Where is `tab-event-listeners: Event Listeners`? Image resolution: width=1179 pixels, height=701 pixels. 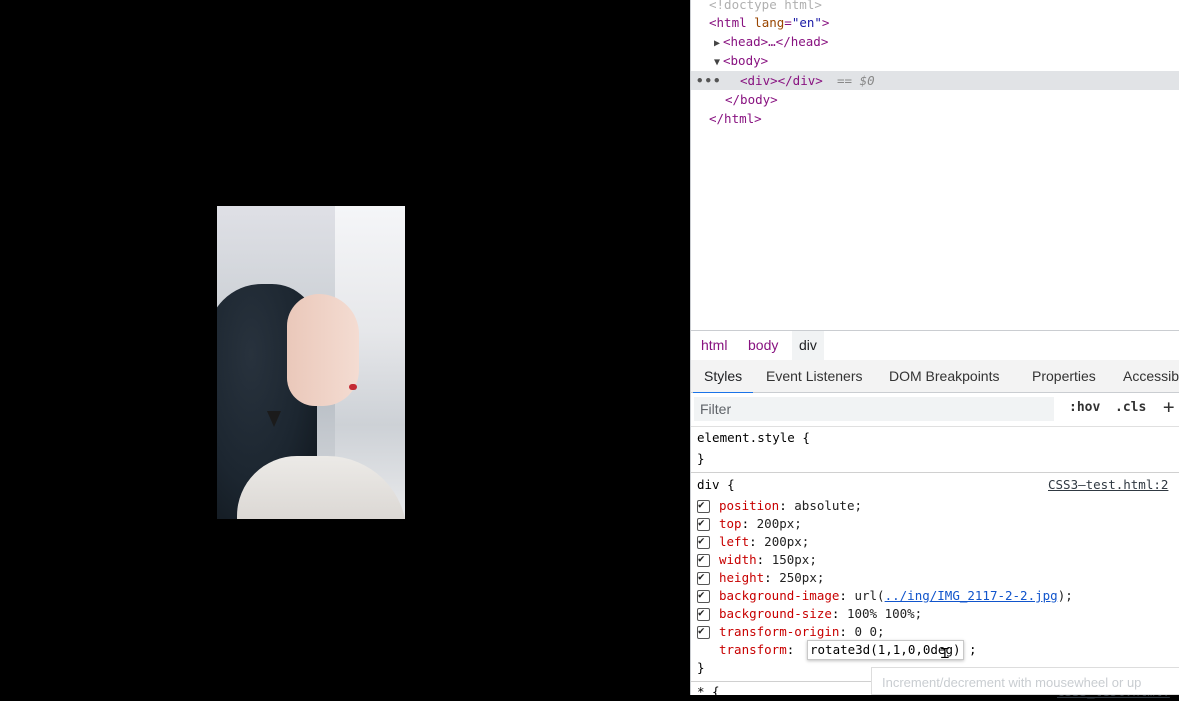 tab-event-listeners: Event Listeners is located at coordinates (814, 376).